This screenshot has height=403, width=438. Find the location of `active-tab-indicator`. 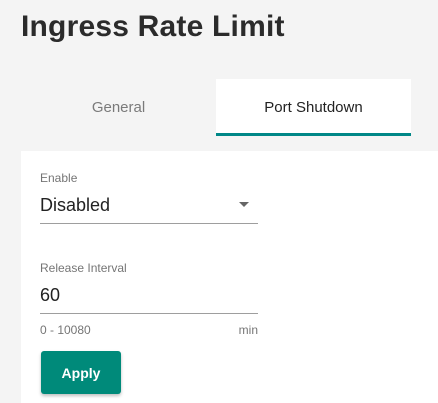

active-tab-indicator is located at coordinates (313, 134).